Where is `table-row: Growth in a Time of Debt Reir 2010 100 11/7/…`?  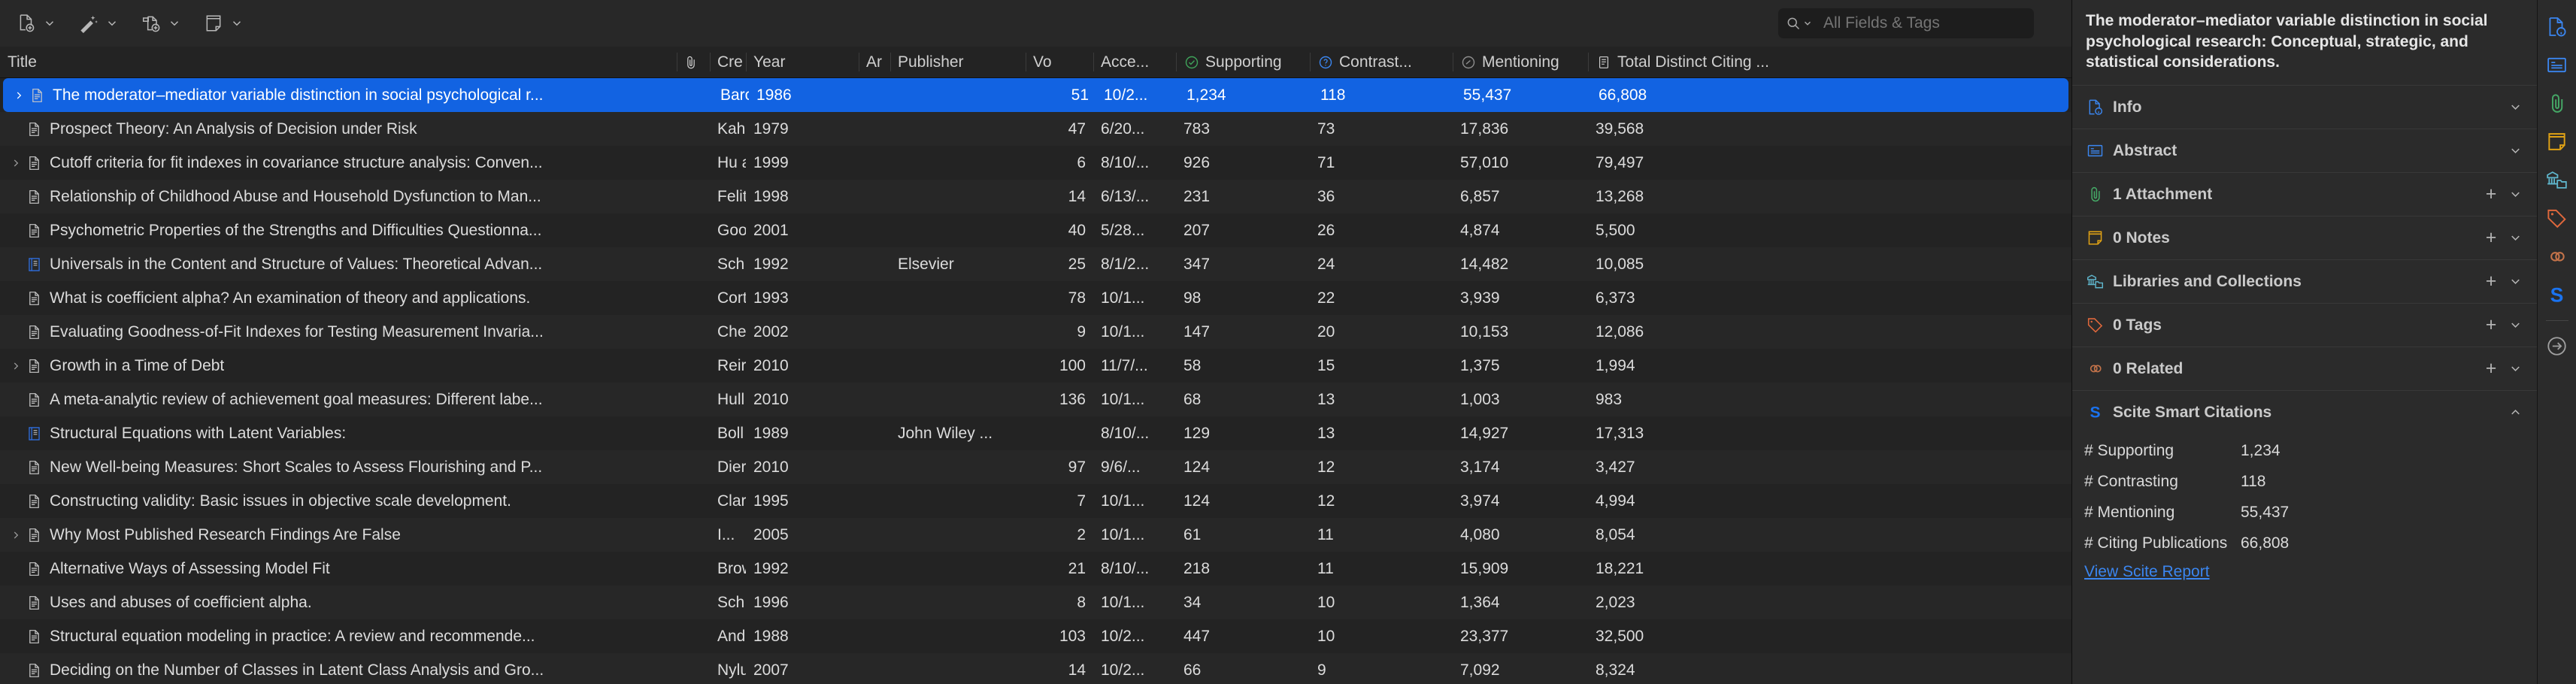 table-row: Growth in a Time of Debt Reir 2010 100 11/7/… is located at coordinates (1035, 366).